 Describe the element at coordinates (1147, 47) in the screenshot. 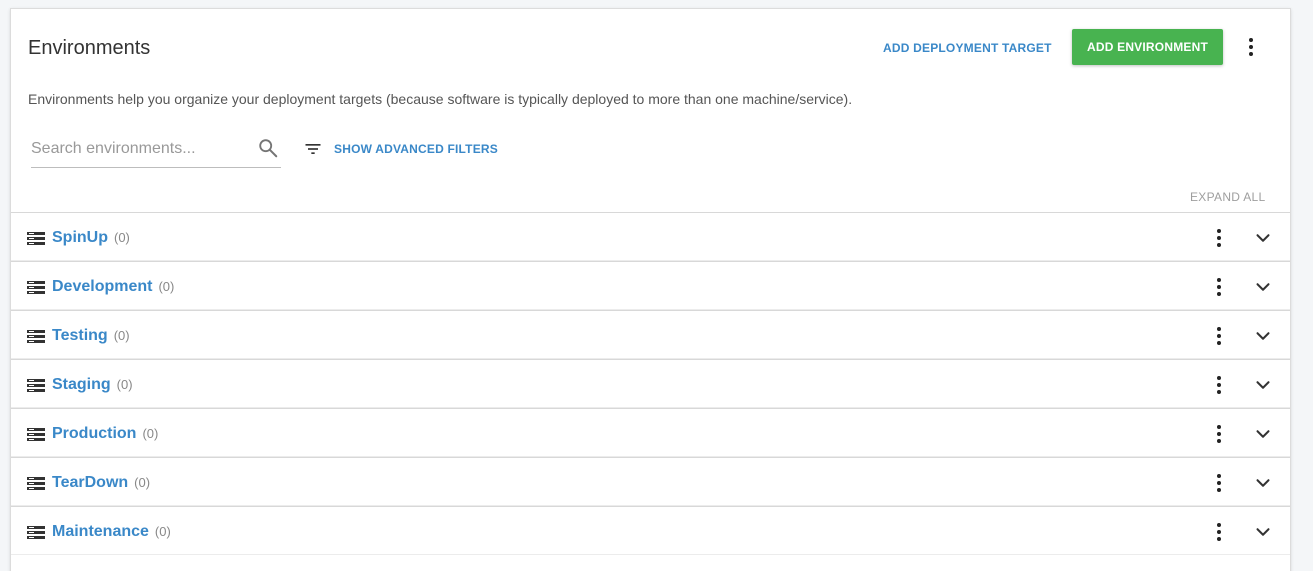

I see `add-environment-button: ADD ENVIRONMENT` at that location.